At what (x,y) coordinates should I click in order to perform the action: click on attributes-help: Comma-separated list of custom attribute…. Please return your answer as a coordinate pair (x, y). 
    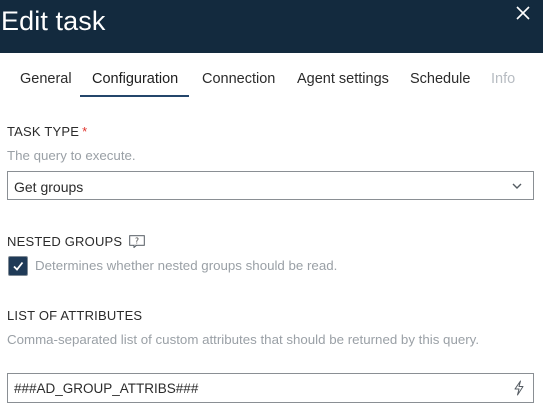
    Looking at the image, I should click on (243, 339).